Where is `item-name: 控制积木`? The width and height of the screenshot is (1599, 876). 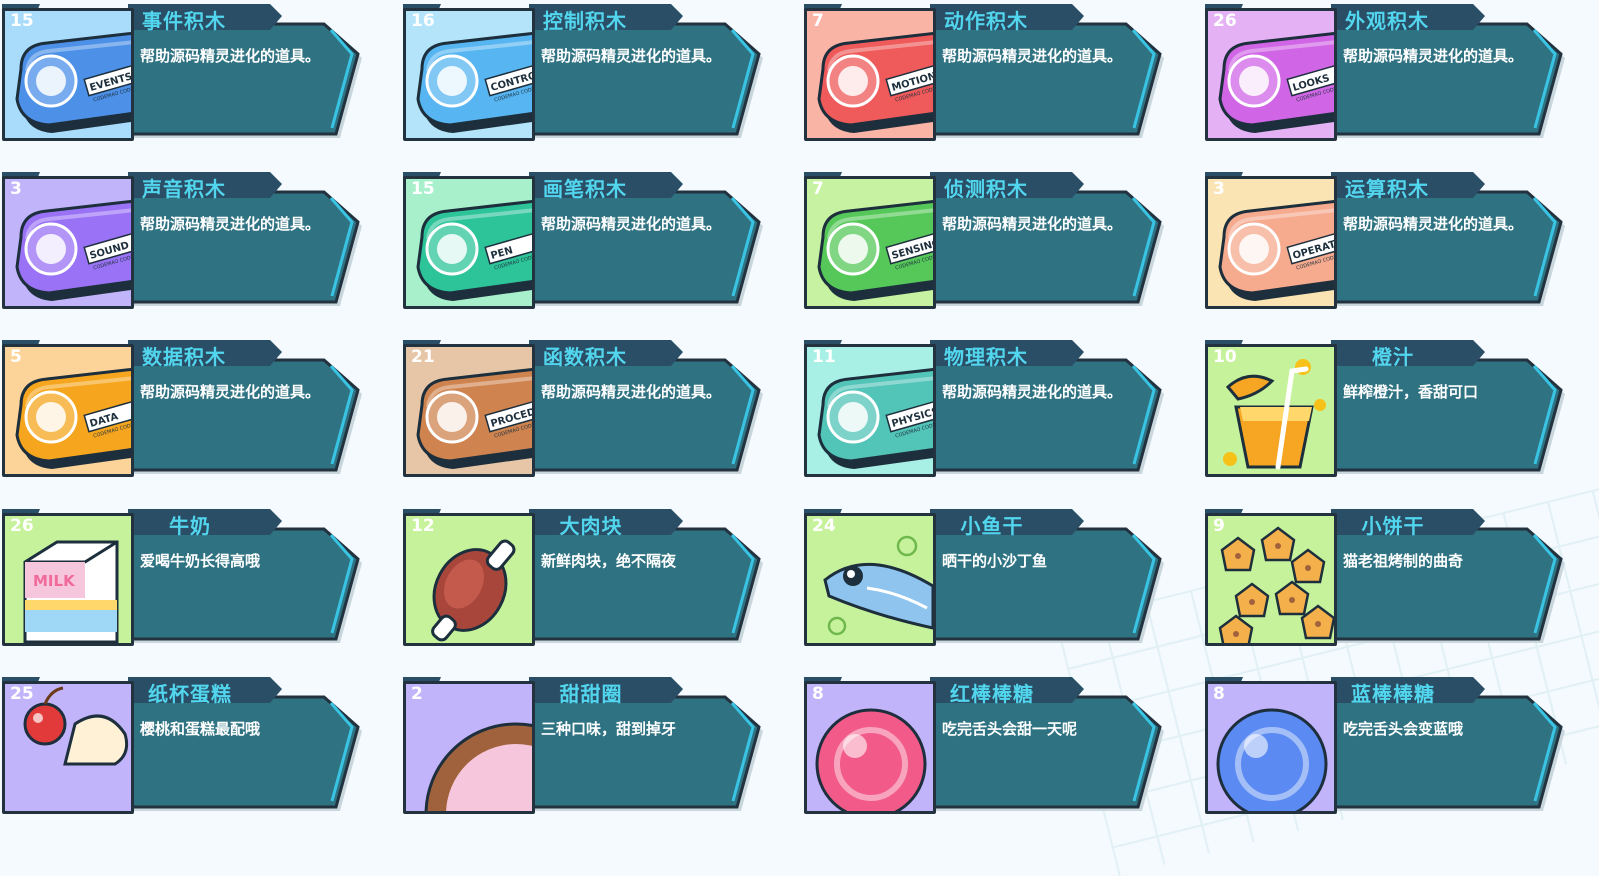
item-name: 控制积木 is located at coordinates (585, 21).